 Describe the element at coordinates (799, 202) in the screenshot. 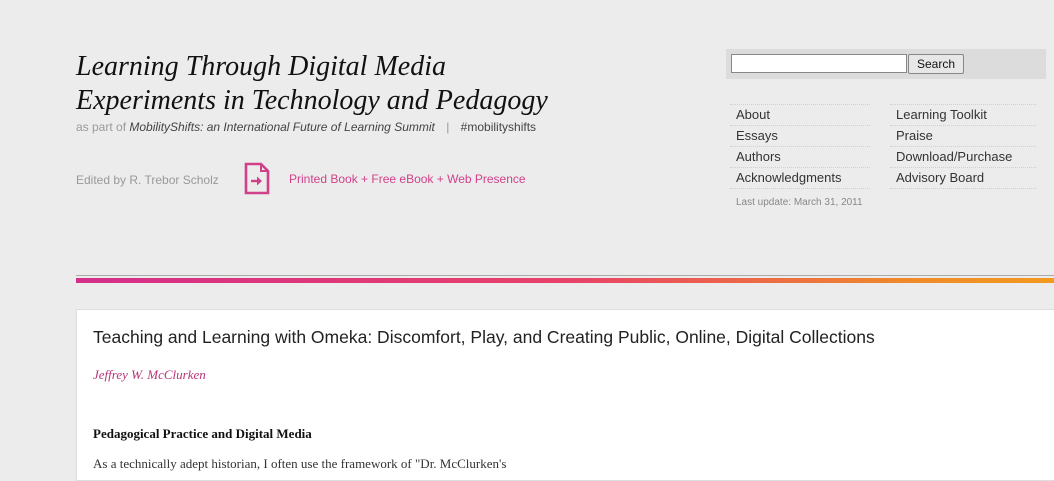

I see `last-update: Last update: March 31, 2011` at that location.